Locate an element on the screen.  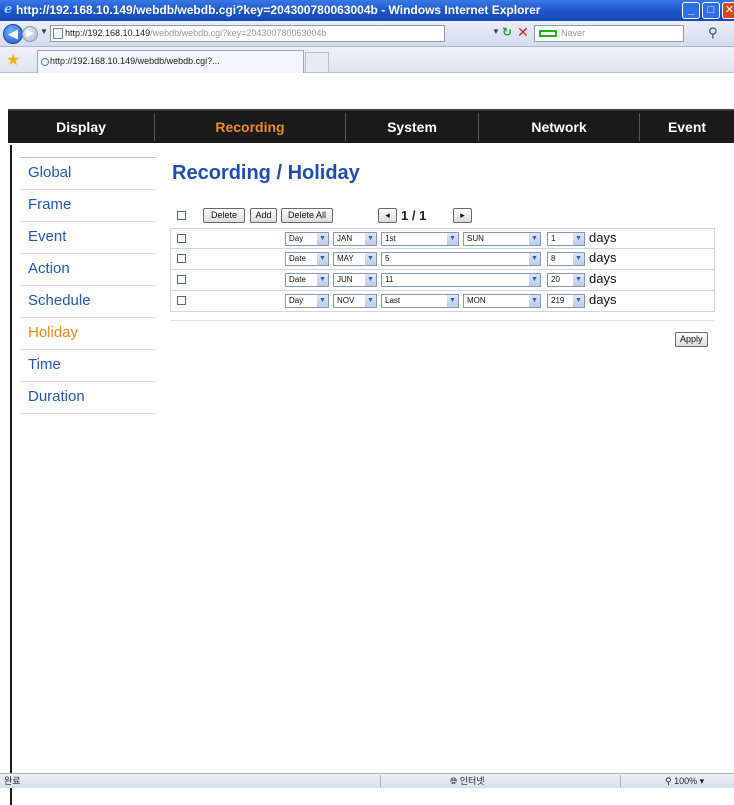
count-value: 20 is located at coordinates (555, 279).